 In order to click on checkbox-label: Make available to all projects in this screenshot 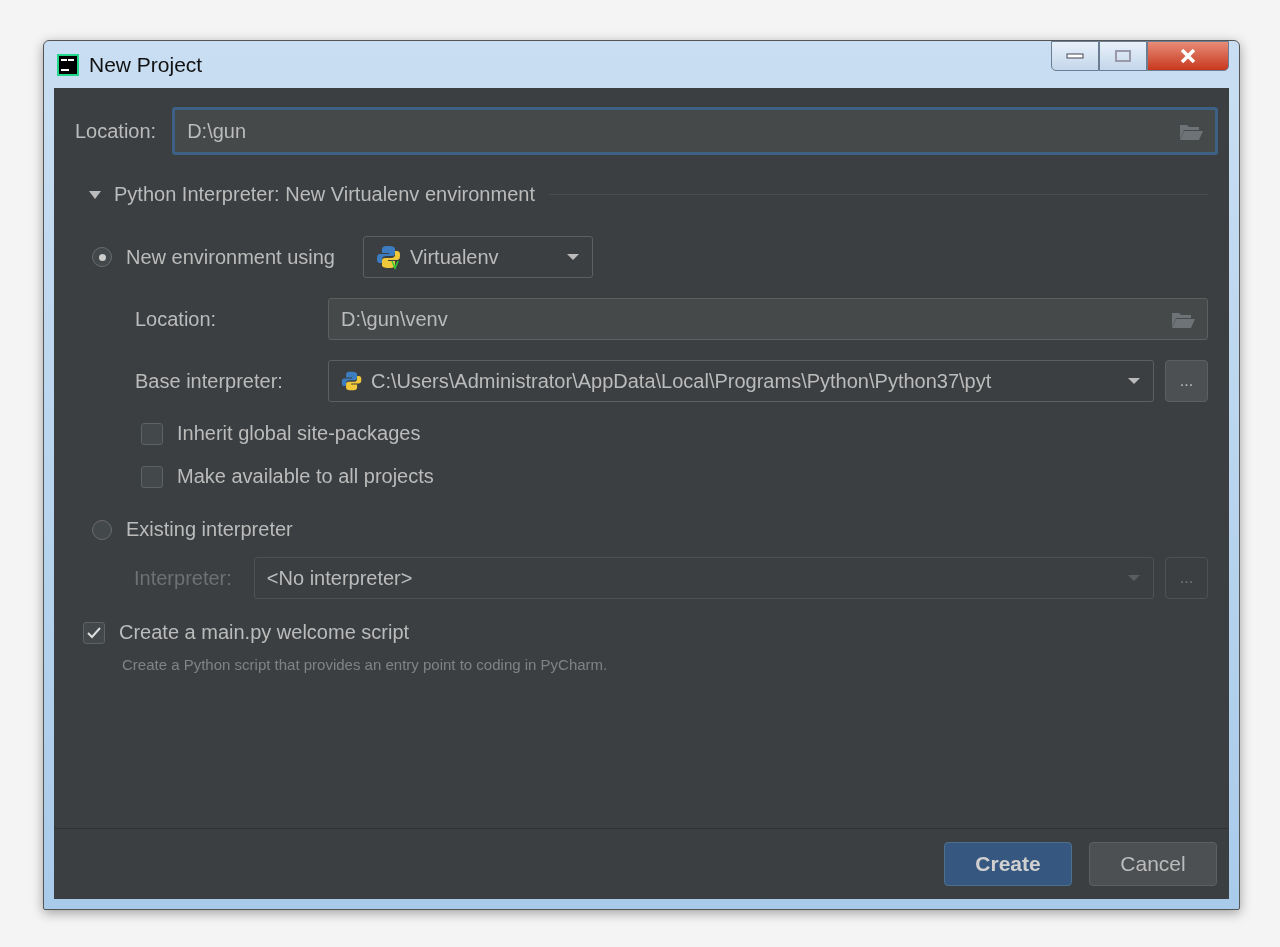, I will do `click(305, 476)`.